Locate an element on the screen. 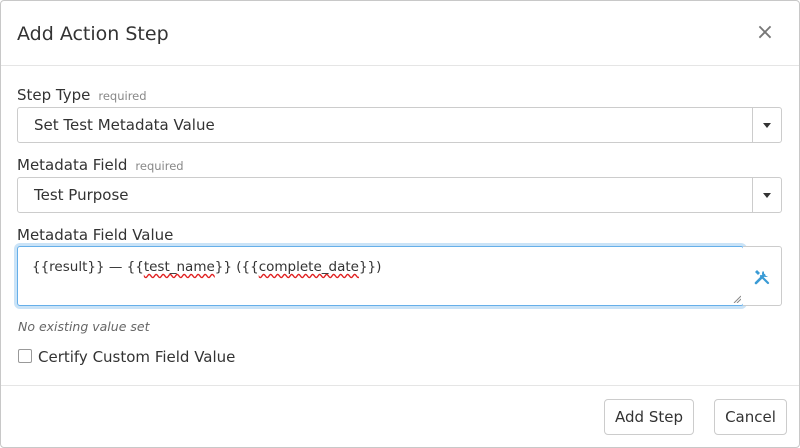  metadata-field-select: Test Purpose is located at coordinates (399, 195).